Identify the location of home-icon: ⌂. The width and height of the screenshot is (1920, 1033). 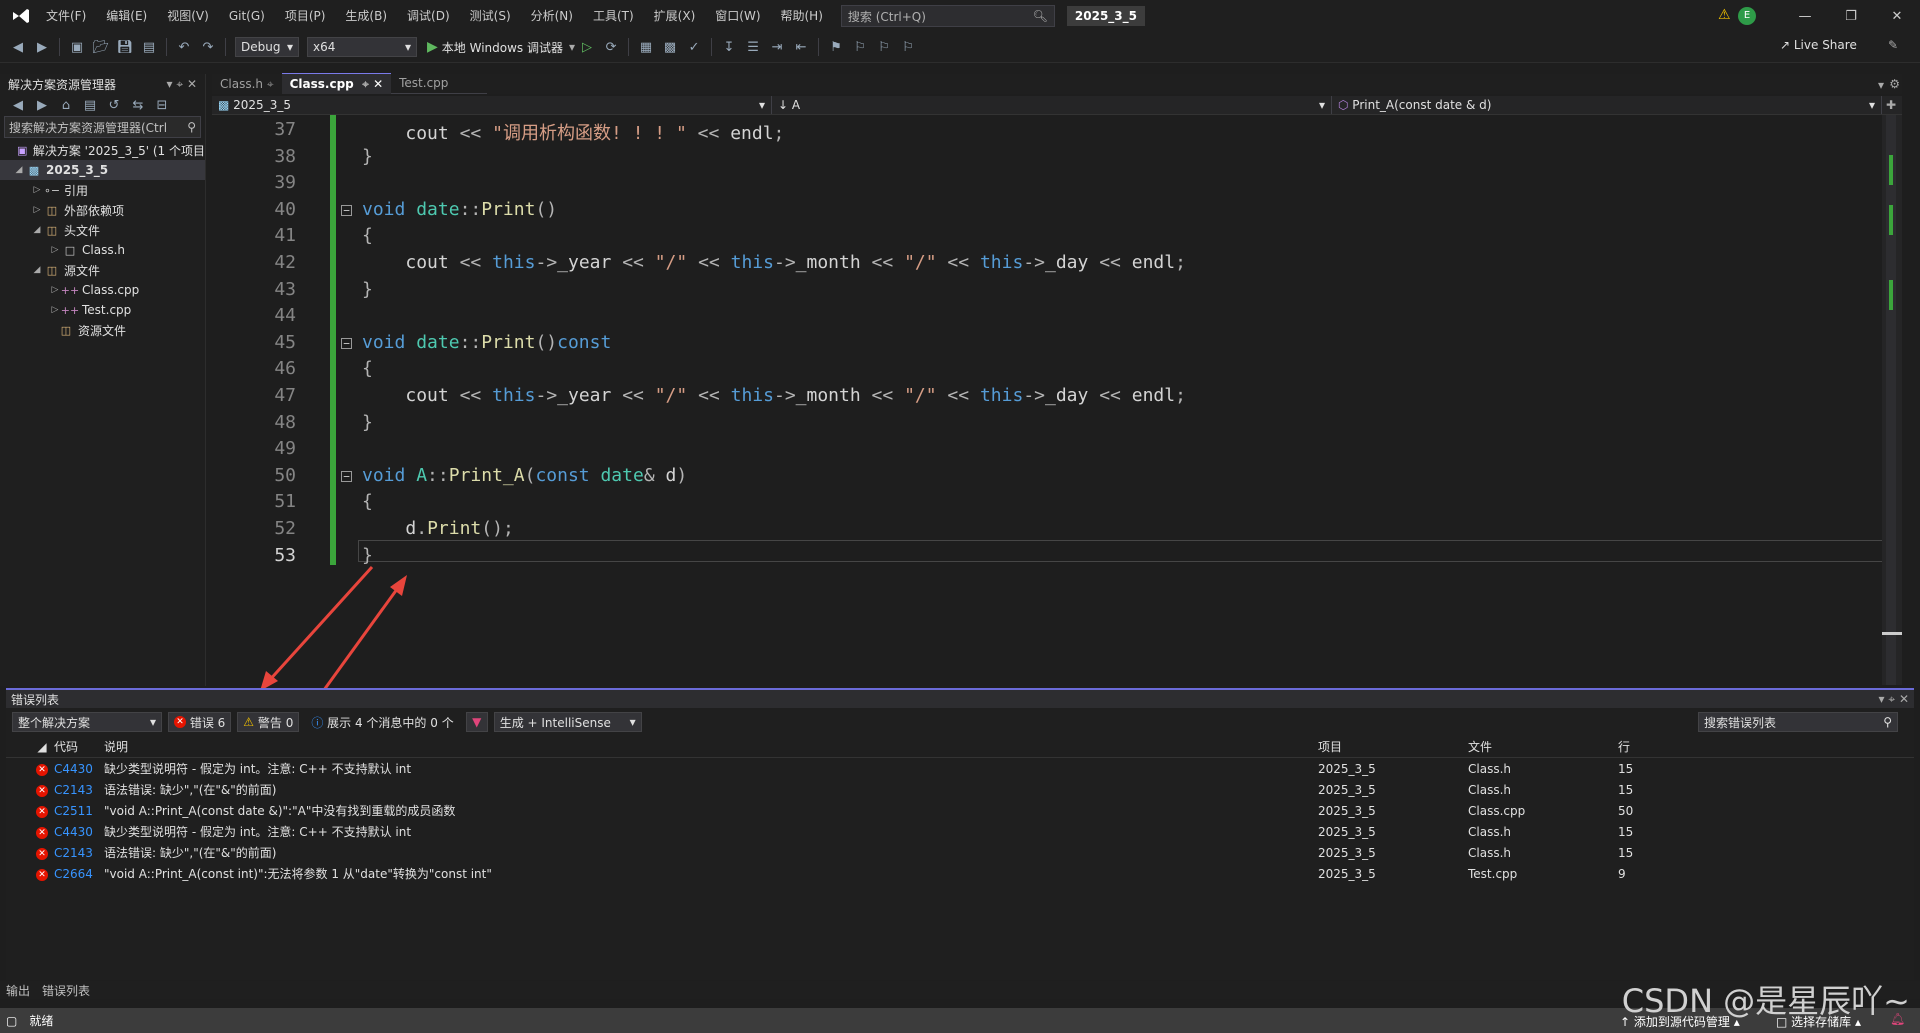
(66, 105).